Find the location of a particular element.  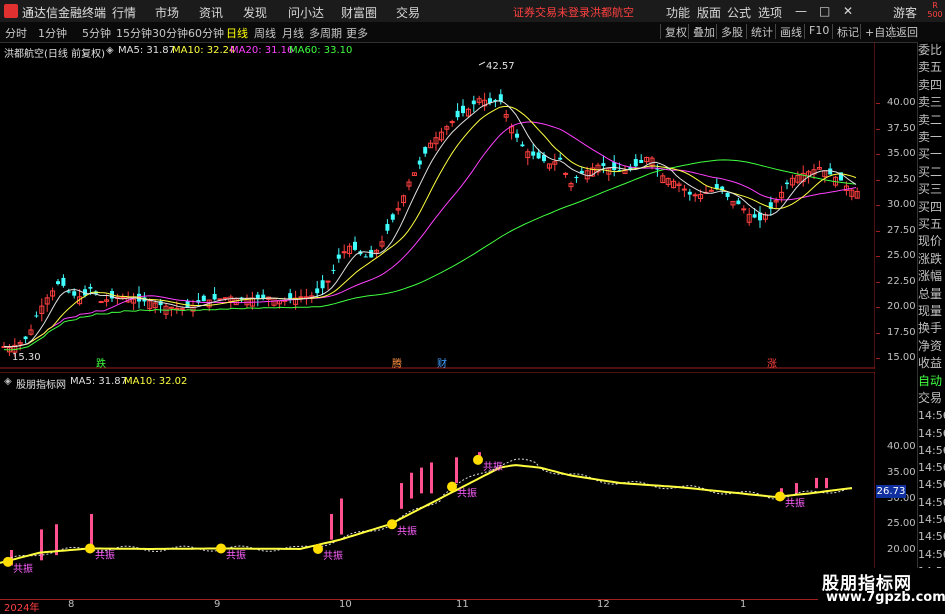

guest-login: 游客 is located at coordinates (905, 12).